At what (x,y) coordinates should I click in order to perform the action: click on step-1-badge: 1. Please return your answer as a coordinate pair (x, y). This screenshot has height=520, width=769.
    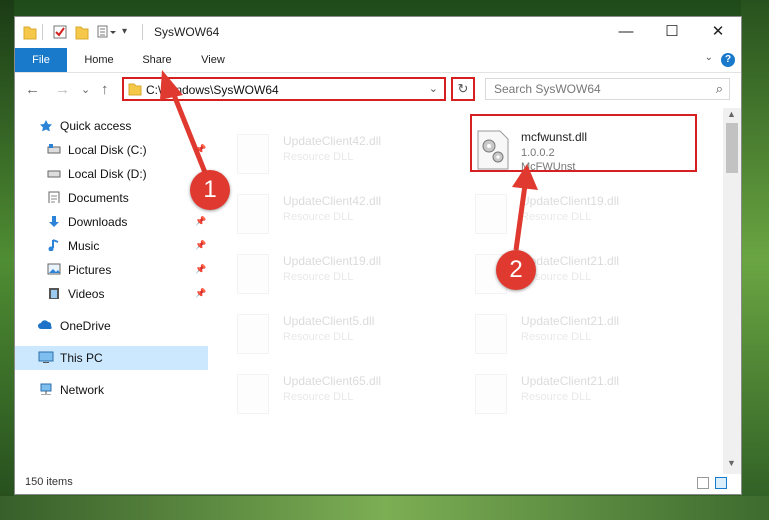
    Looking at the image, I should click on (210, 190).